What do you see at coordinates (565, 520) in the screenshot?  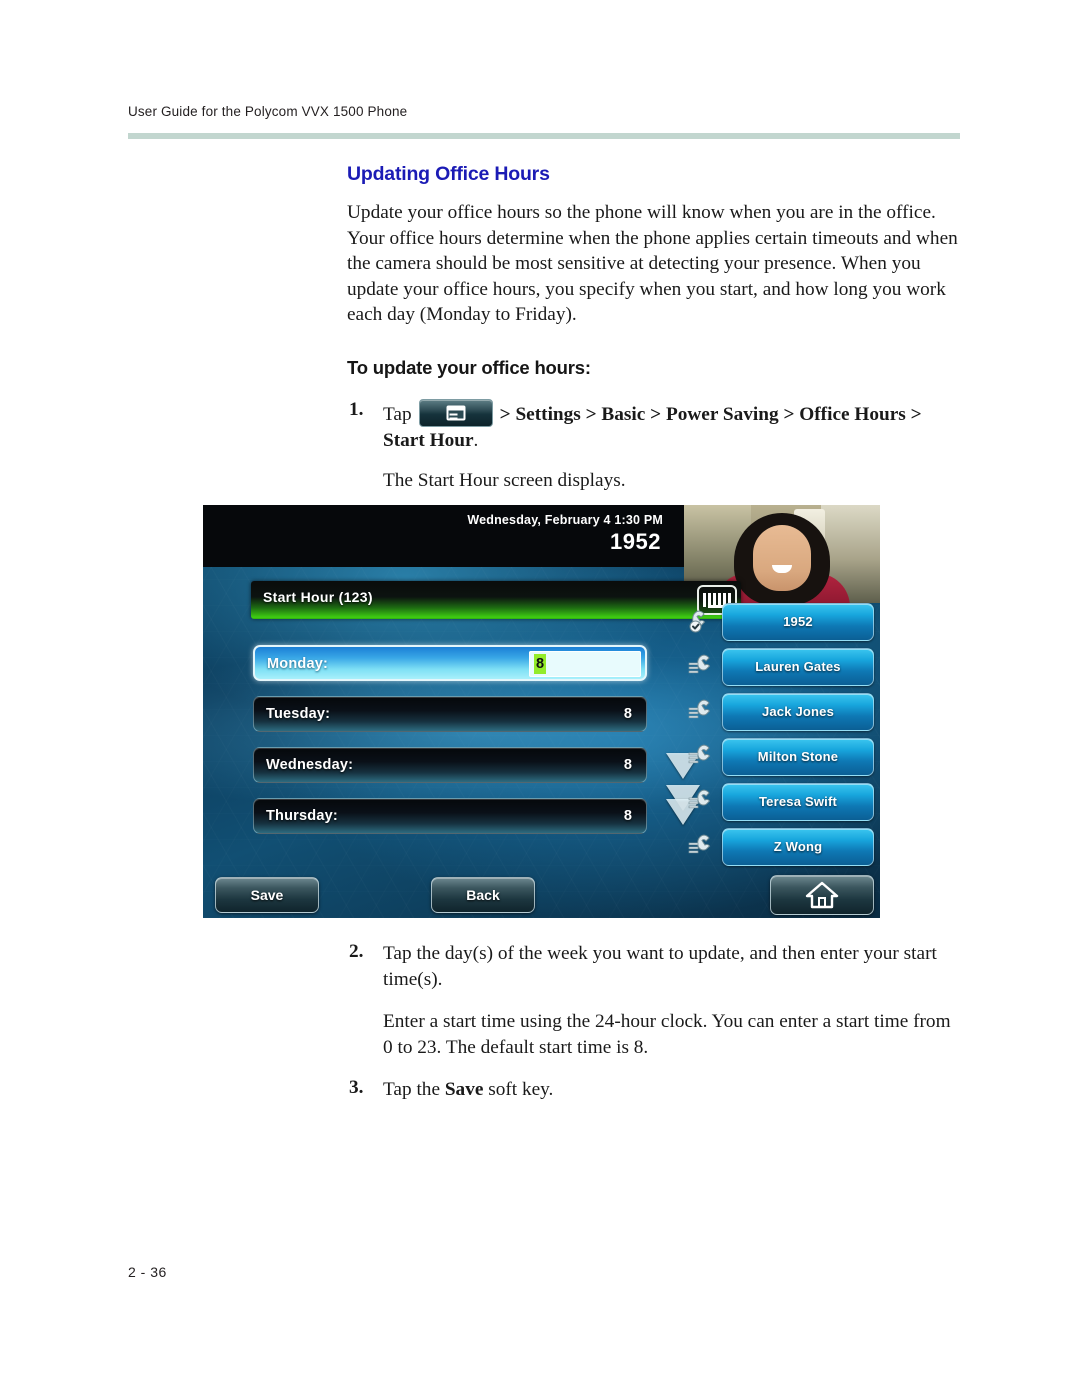 I see `status-date-time: Wednesday, February 4 1:30 PM` at bounding box center [565, 520].